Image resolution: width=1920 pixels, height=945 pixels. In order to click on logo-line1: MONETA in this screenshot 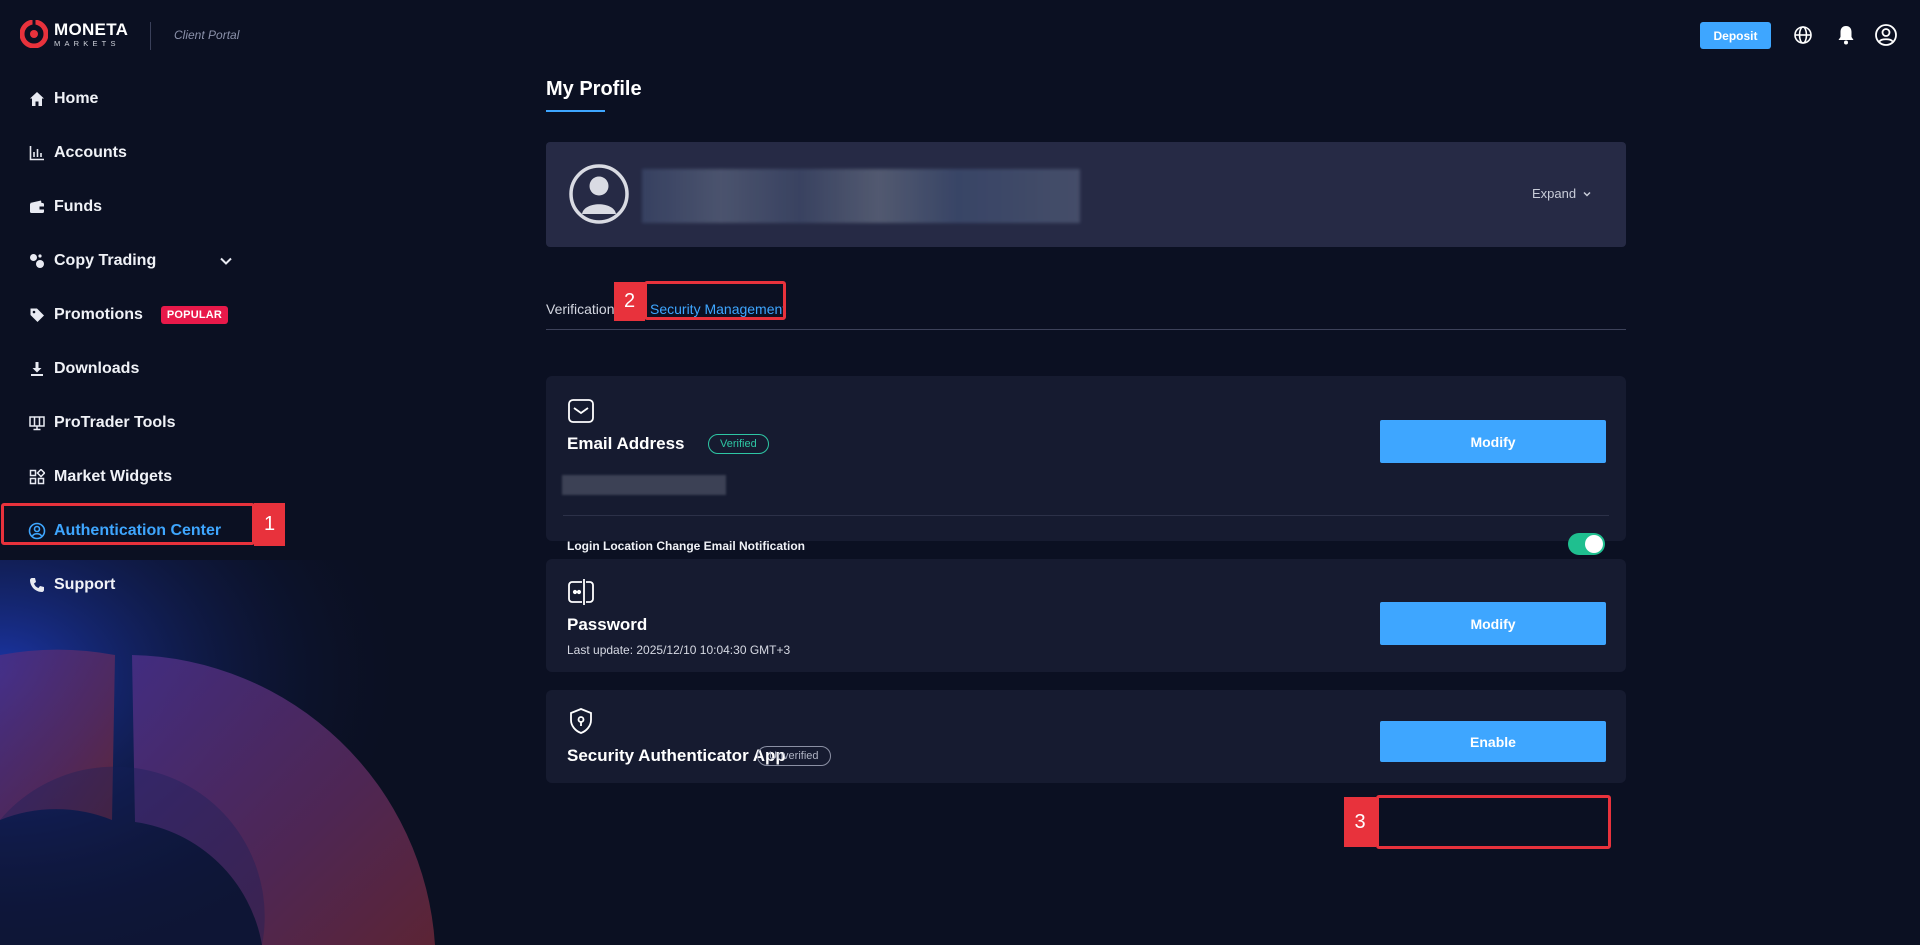, I will do `click(91, 29)`.